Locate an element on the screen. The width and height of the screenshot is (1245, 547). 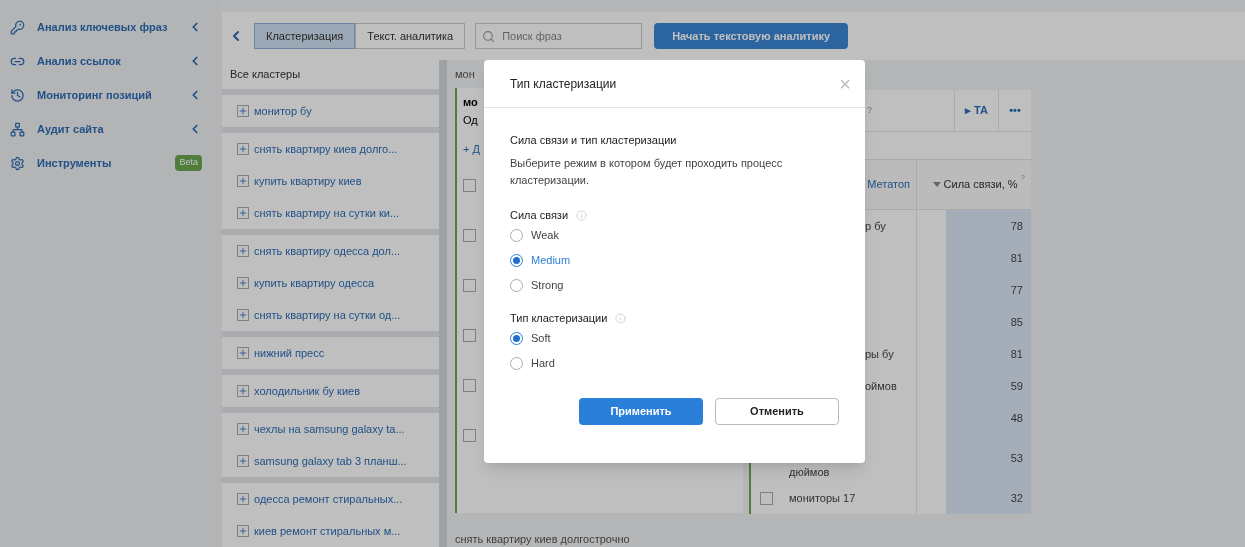
apply-button: Применить is located at coordinates (641, 411).